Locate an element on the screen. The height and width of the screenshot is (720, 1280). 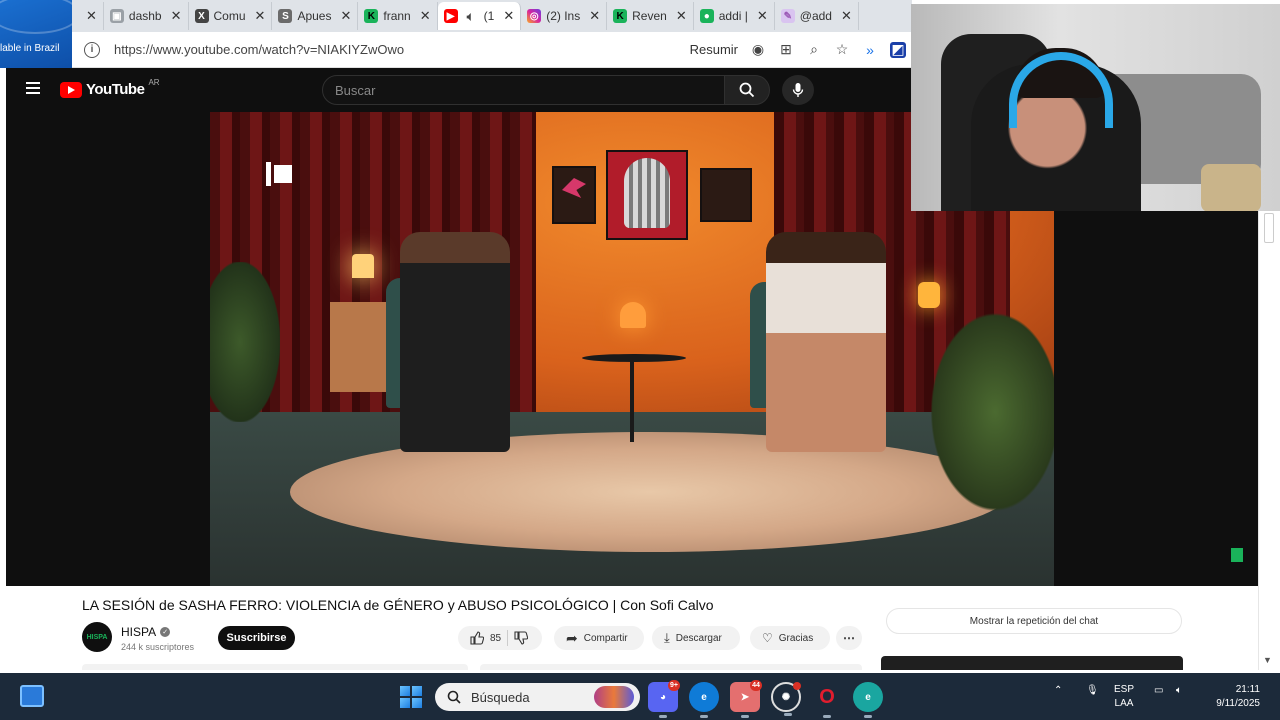
page-scrollbar: ▼ is located at coordinates (1269, 440).